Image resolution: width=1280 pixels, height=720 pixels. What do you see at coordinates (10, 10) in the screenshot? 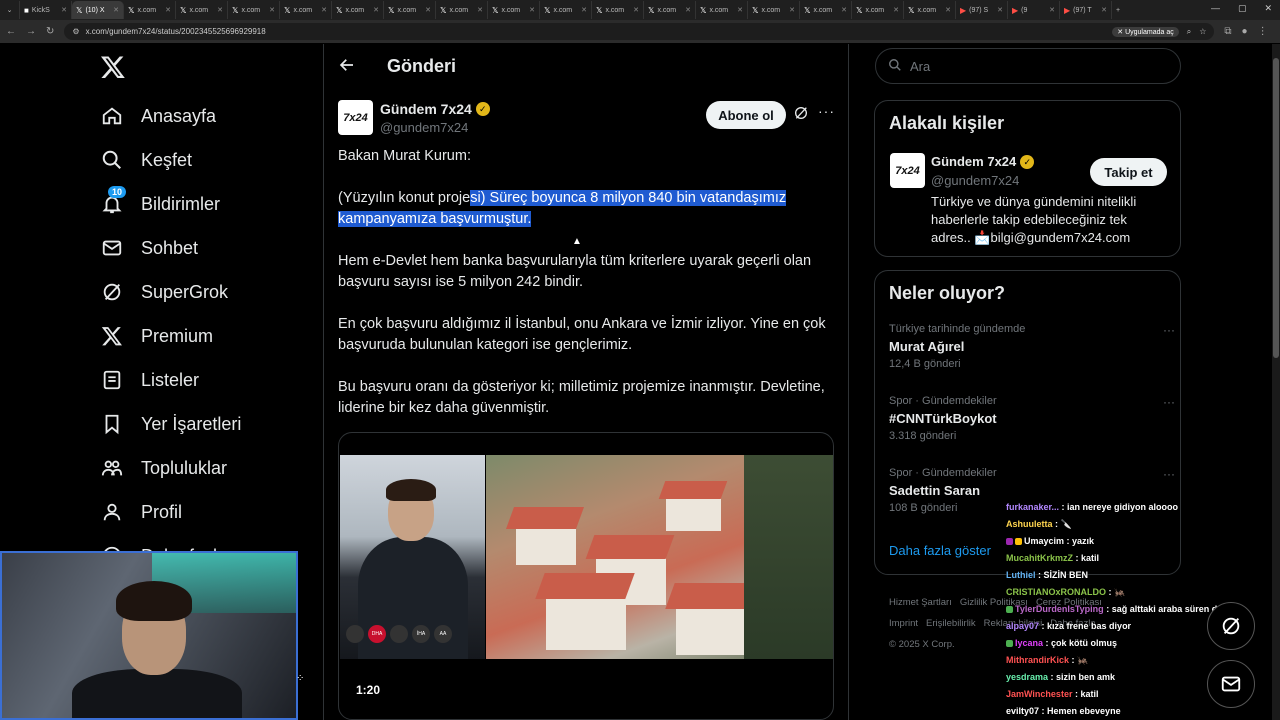
I see `tab-search-button: ⌄` at bounding box center [10, 10].